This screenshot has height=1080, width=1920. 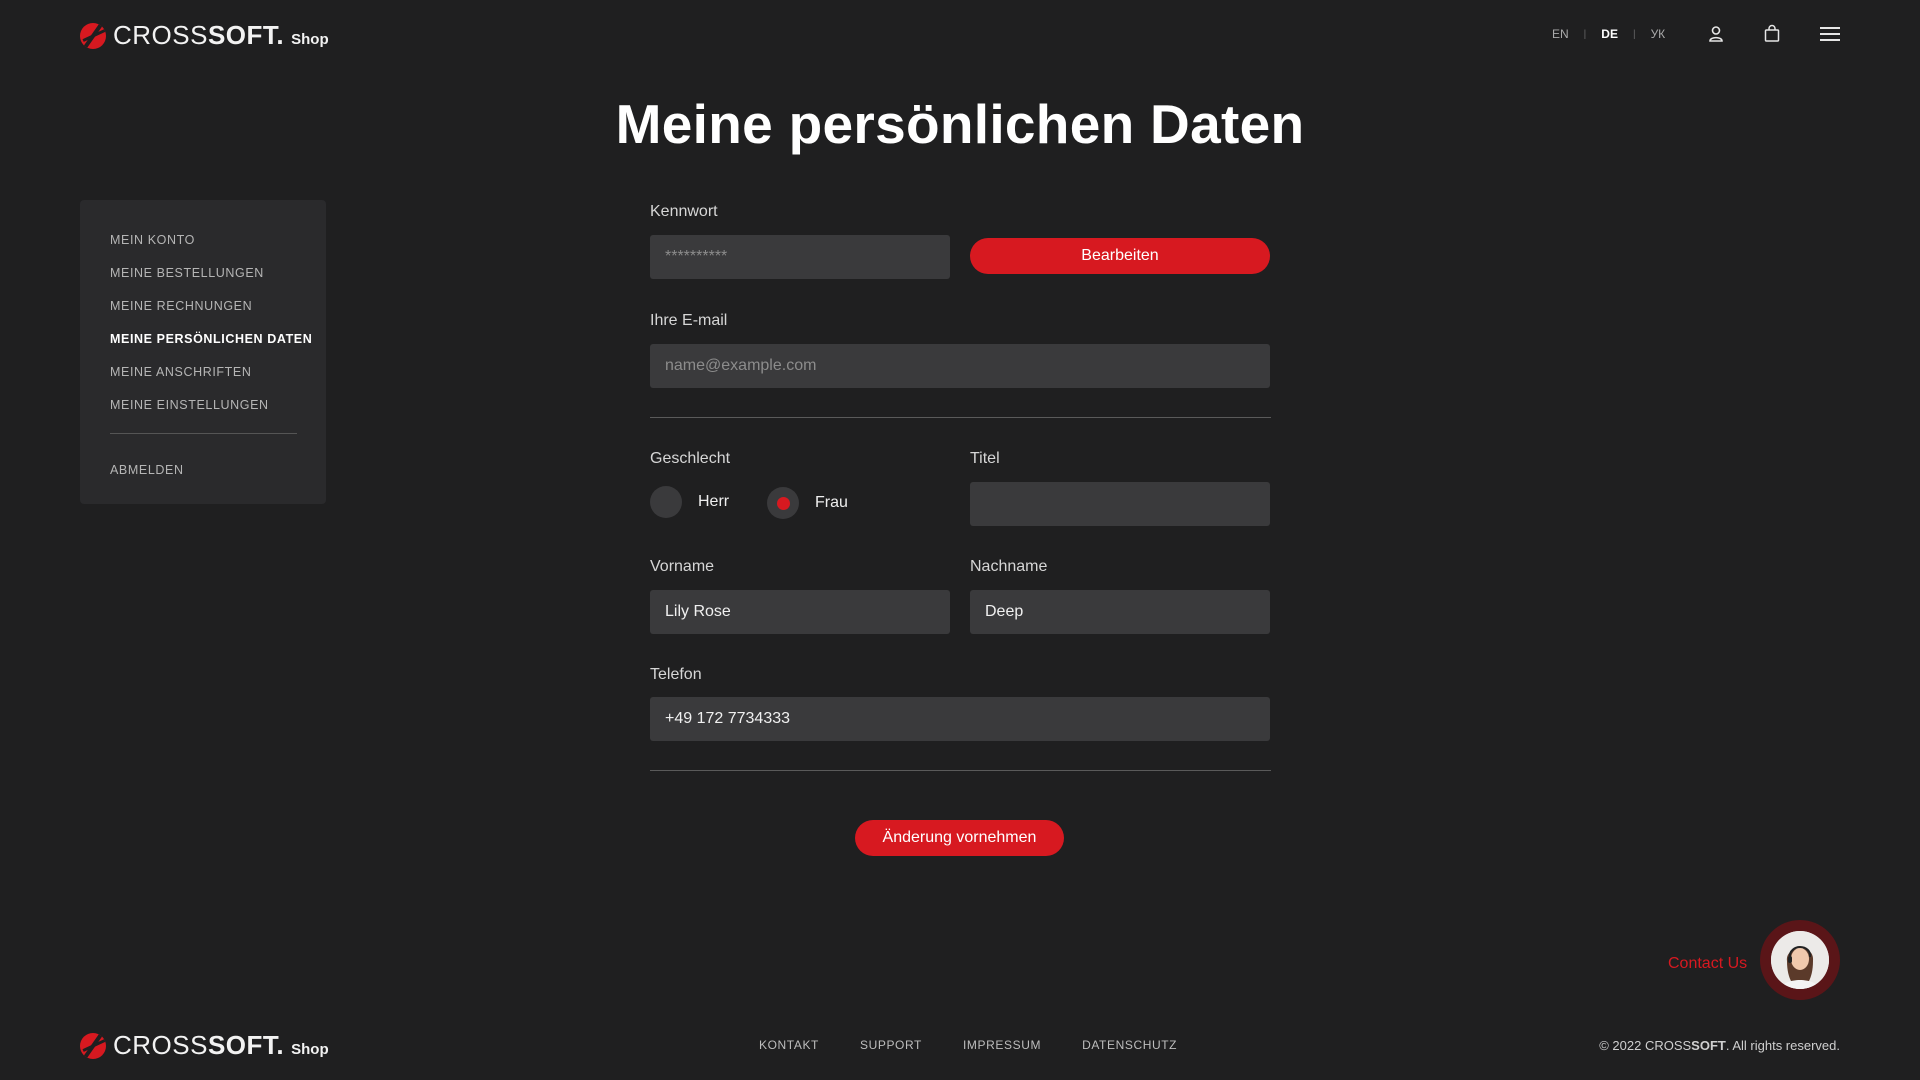 What do you see at coordinates (1120, 612) in the screenshot?
I see `lastname-field` at bounding box center [1120, 612].